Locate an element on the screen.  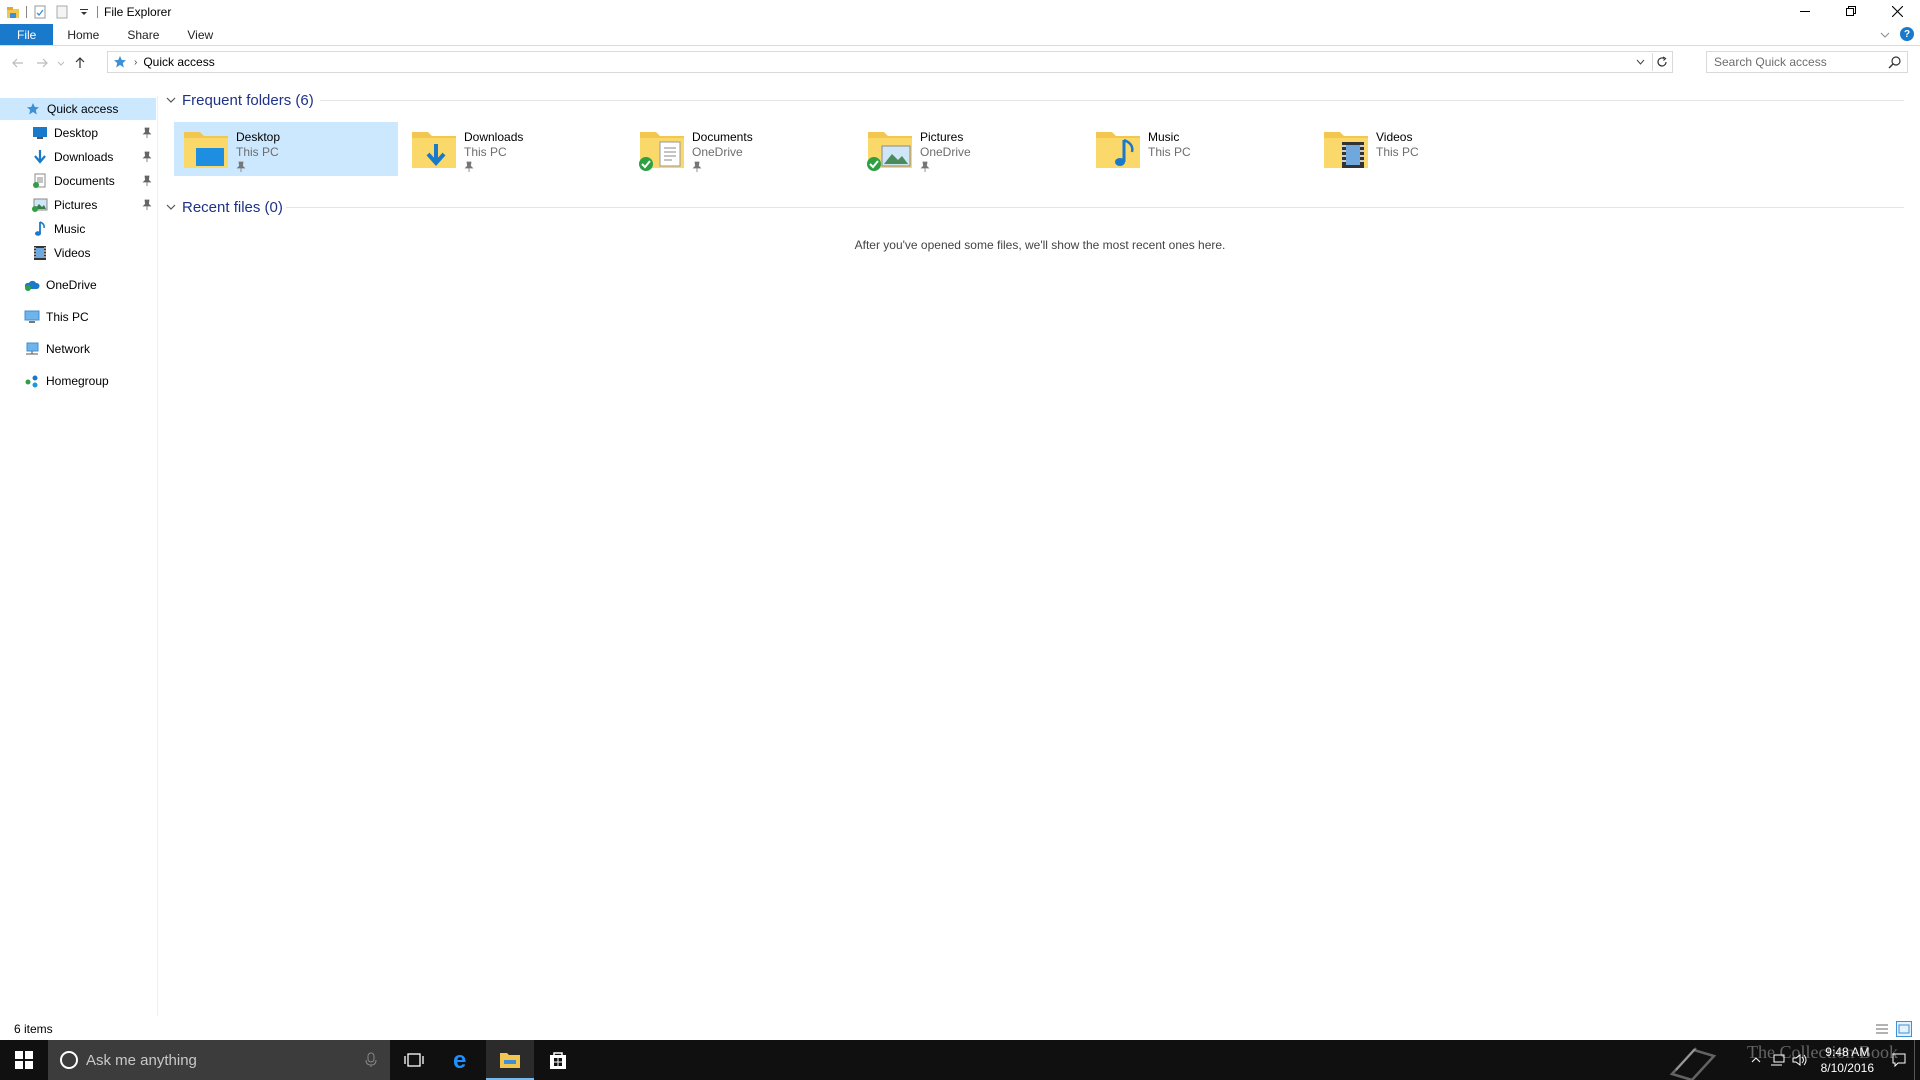
search-icon is located at coordinates (1895, 62).